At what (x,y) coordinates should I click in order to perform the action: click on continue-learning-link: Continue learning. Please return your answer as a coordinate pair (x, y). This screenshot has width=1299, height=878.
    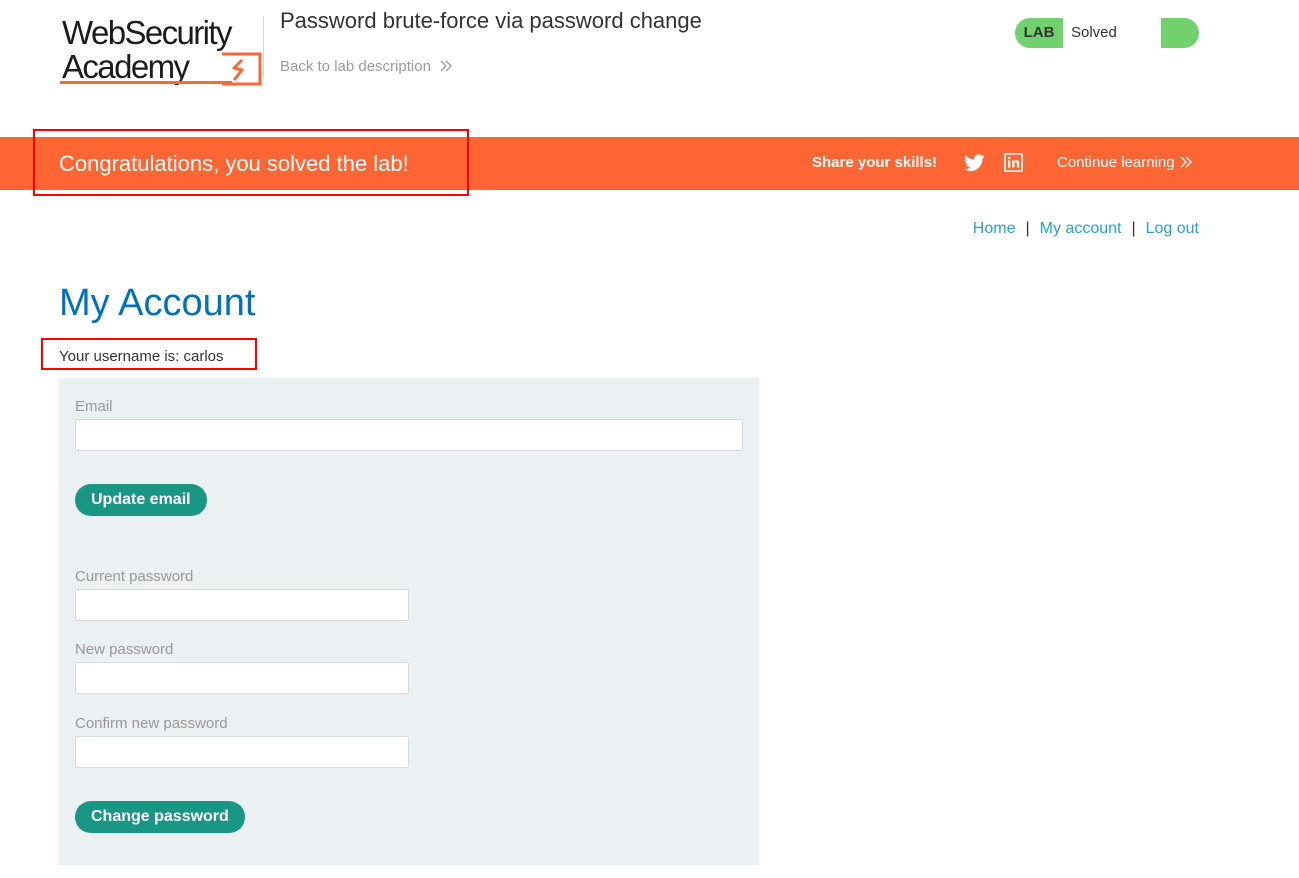
    Looking at the image, I should click on (1125, 162).